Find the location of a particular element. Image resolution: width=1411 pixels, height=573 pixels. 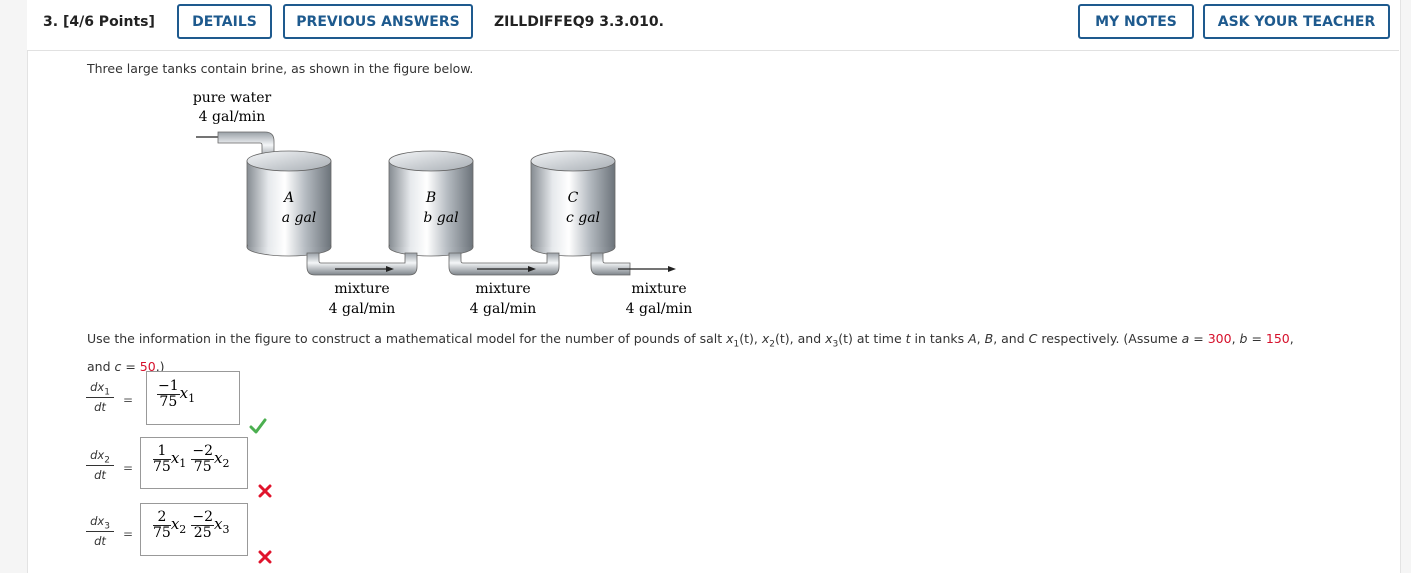

eq3-term1-var: x2 is located at coordinates (178, 525).